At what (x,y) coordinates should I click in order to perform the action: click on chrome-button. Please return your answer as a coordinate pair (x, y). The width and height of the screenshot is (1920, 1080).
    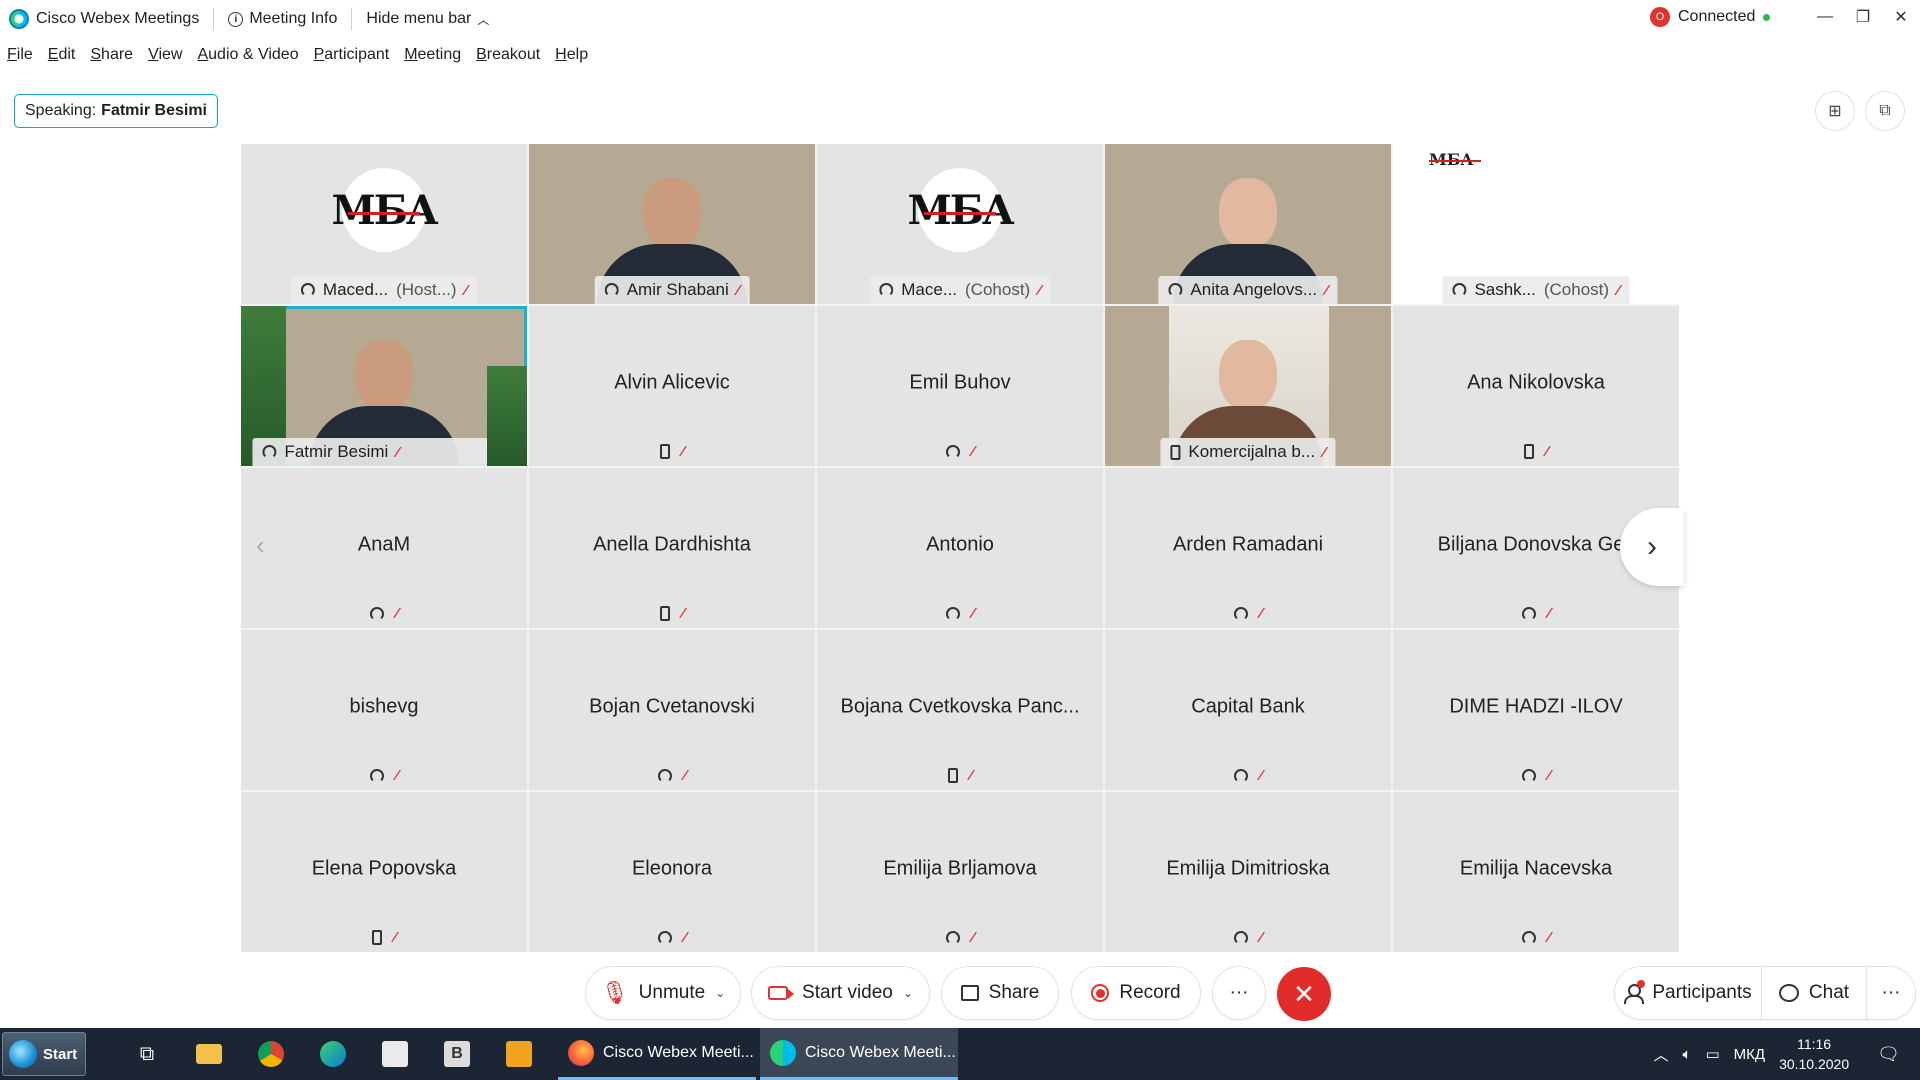
    Looking at the image, I should click on (271, 1054).